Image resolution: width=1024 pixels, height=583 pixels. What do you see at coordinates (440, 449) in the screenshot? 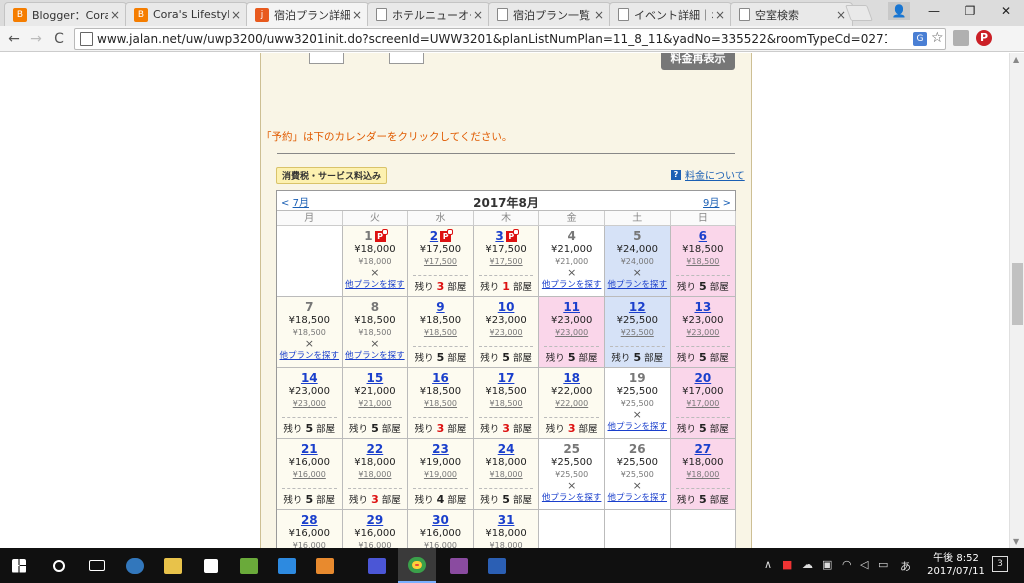
I see `day-number: 23` at bounding box center [440, 449].